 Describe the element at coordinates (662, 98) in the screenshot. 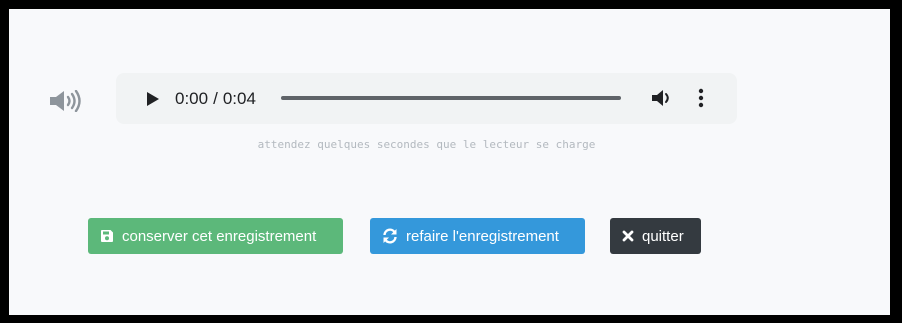

I see `volume-icon` at that location.